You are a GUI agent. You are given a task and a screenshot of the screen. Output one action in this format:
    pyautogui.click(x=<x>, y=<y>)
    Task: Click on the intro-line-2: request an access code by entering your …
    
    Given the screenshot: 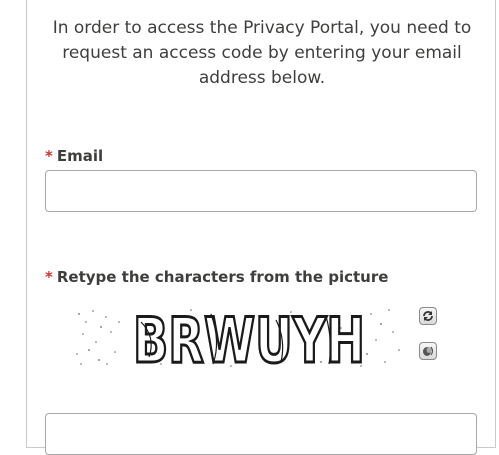 What is the action you would take?
    pyautogui.click(x=262, y=53)
    